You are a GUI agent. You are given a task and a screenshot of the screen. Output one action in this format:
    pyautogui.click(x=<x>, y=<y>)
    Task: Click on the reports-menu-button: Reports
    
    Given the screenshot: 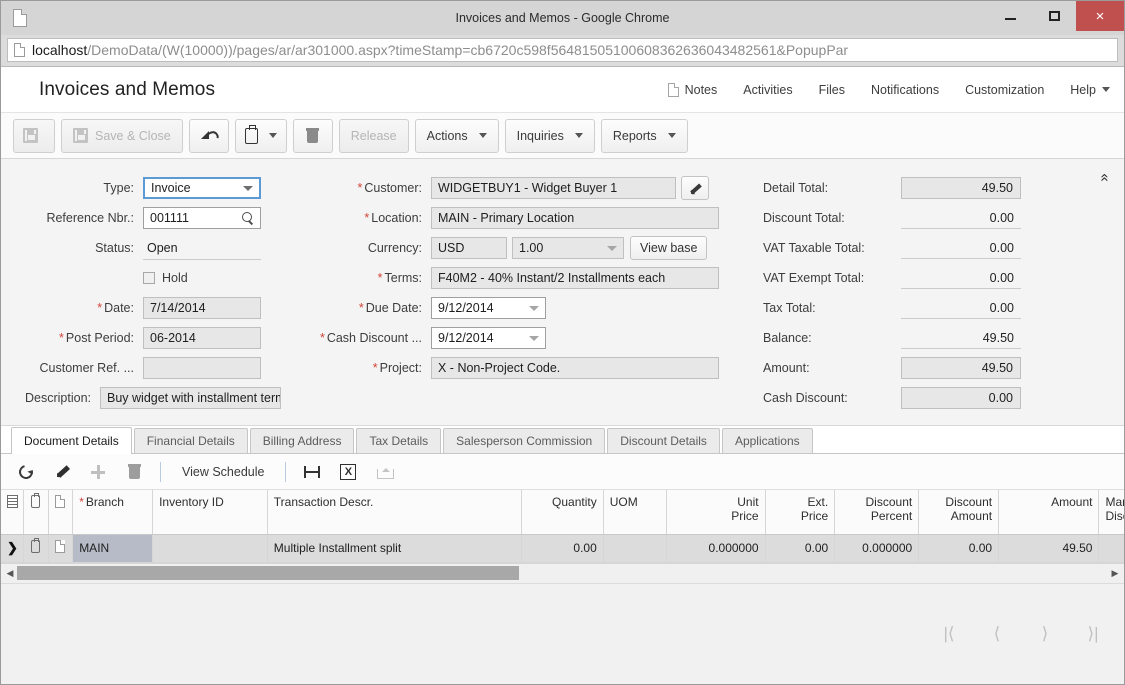 What is the action you would take?
    pyautogui.click(x=644, y=135)
    